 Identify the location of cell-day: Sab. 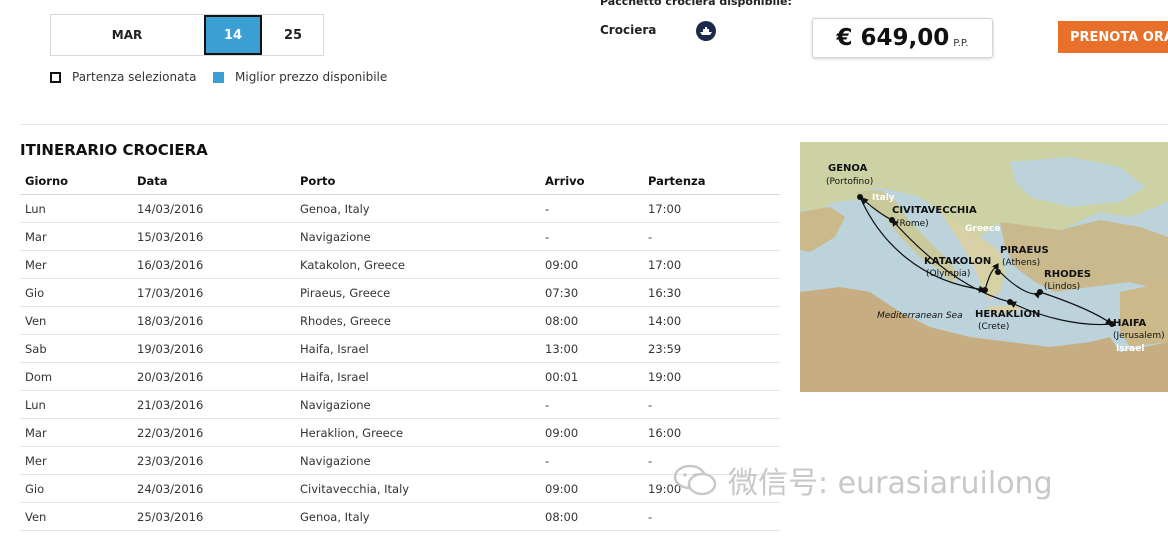
(76, 348).